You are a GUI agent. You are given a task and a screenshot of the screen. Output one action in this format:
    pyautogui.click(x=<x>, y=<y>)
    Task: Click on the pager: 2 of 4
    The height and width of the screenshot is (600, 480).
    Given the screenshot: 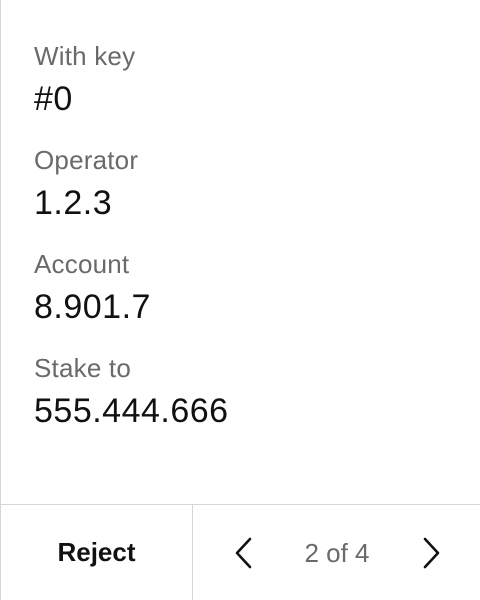 What is the action you would take?
    pyautogui.click(x=337, y=552)
    